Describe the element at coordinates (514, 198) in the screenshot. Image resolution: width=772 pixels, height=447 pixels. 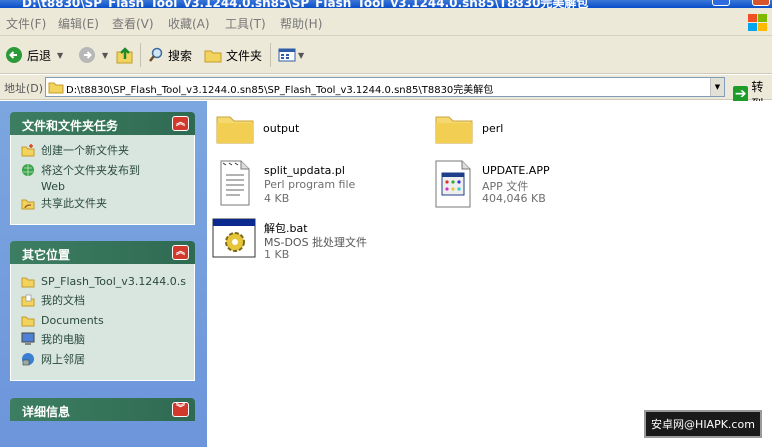
I see `file-size: 404,046 KB` at that location.